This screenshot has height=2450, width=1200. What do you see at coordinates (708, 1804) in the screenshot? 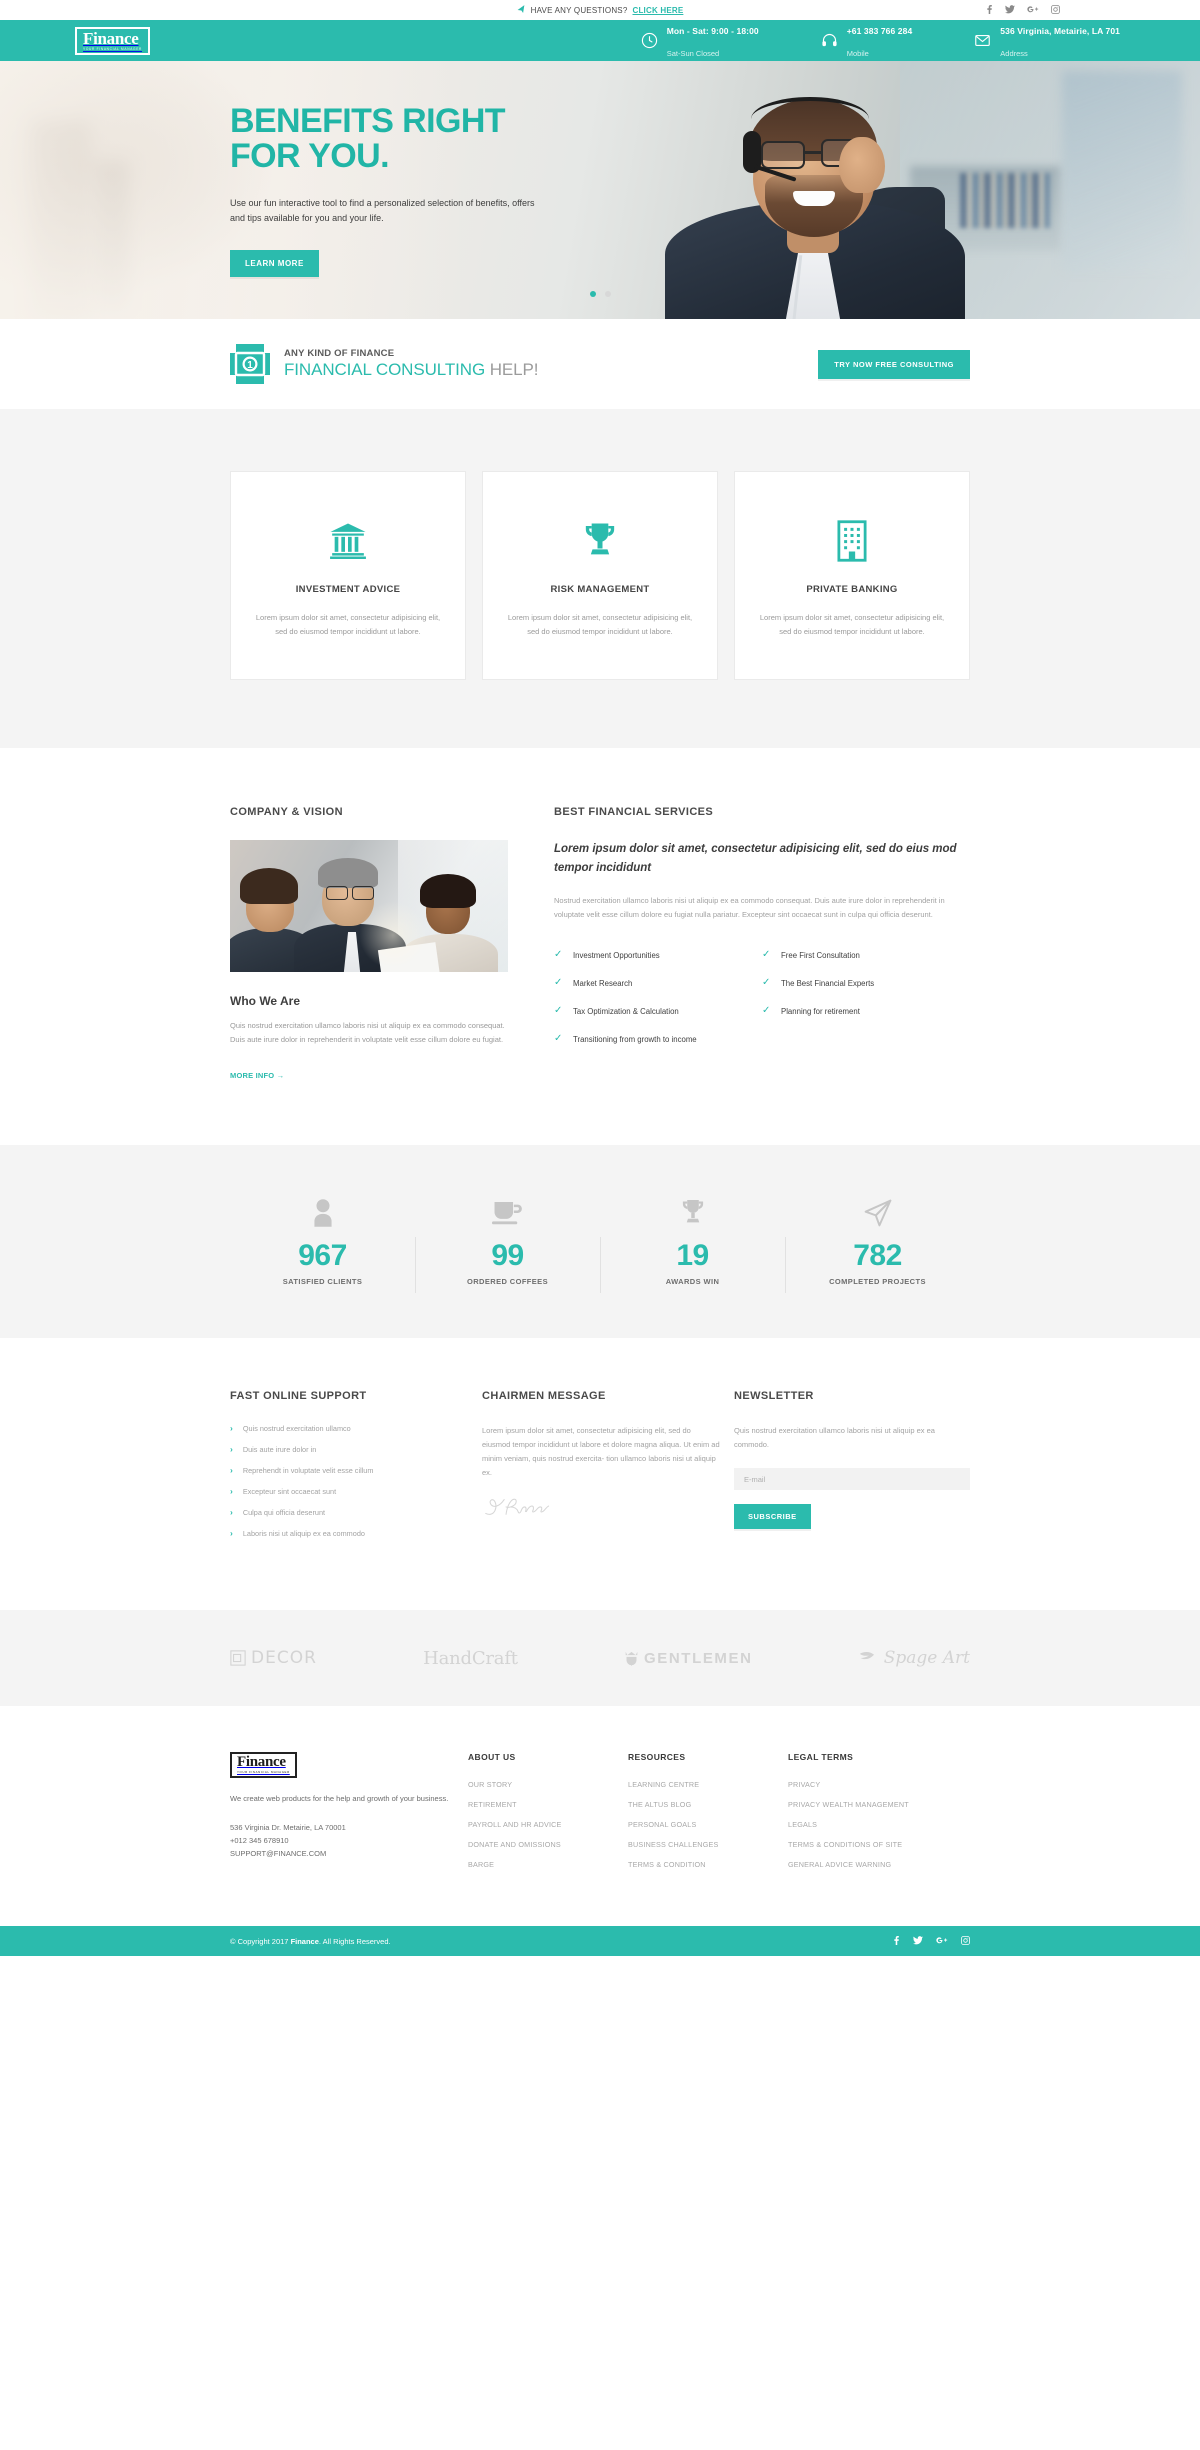
I see `footer-link: THE ALTUS BLOG` at bounding box center [708, 1804].